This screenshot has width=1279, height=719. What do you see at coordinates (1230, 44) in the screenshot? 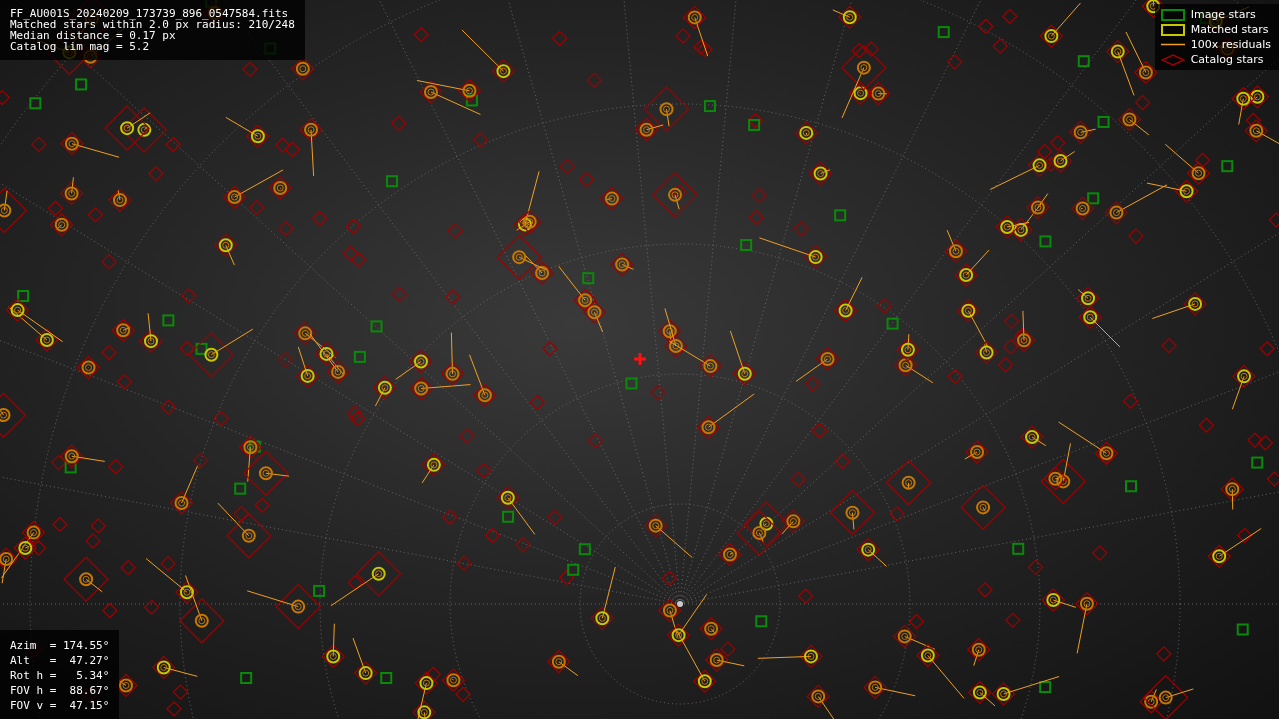
I see `legend-label: 100x residuals` at bounding box center [1230, 44].